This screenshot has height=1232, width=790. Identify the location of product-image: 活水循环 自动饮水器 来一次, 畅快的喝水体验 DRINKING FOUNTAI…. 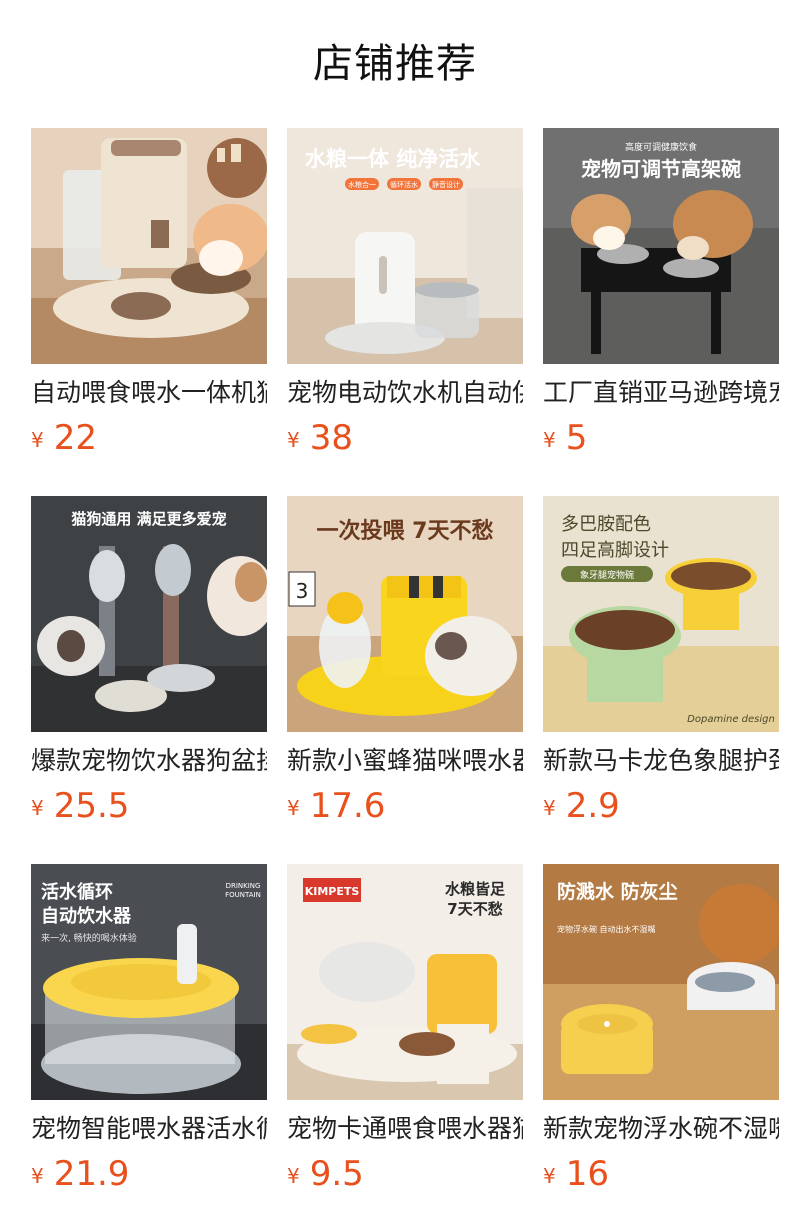
(149, 982).